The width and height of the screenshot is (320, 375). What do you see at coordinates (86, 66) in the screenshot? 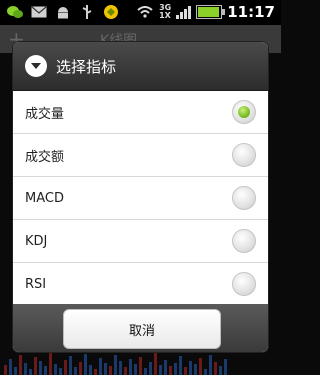
I see `dialog-title: 选择指标` at bounding box center [86, 66].